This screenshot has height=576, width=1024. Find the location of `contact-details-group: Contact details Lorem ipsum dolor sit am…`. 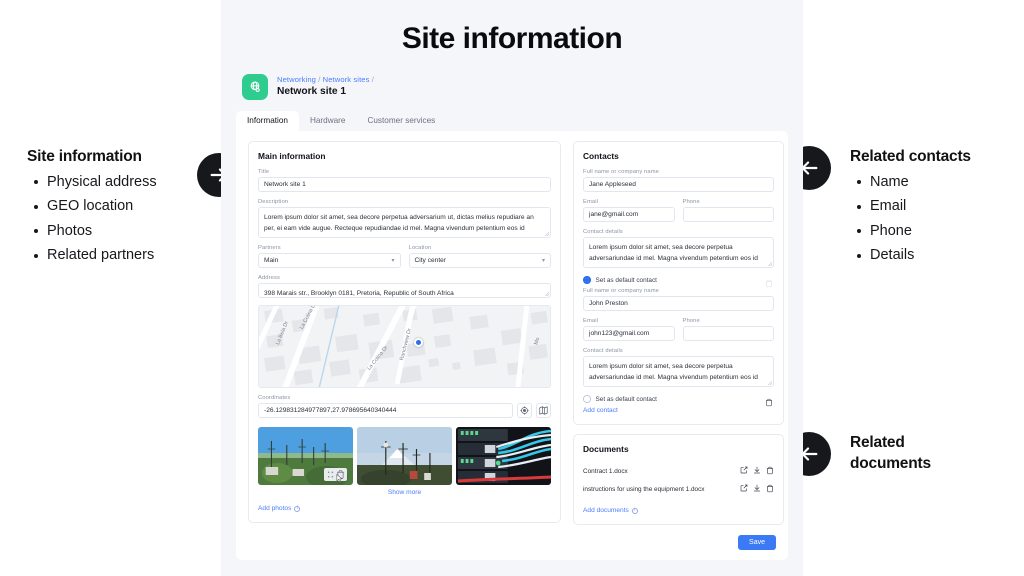

contact-details-group: Contact details Lorem ipsum dolor sit am… is located at coordinates (678, 248).